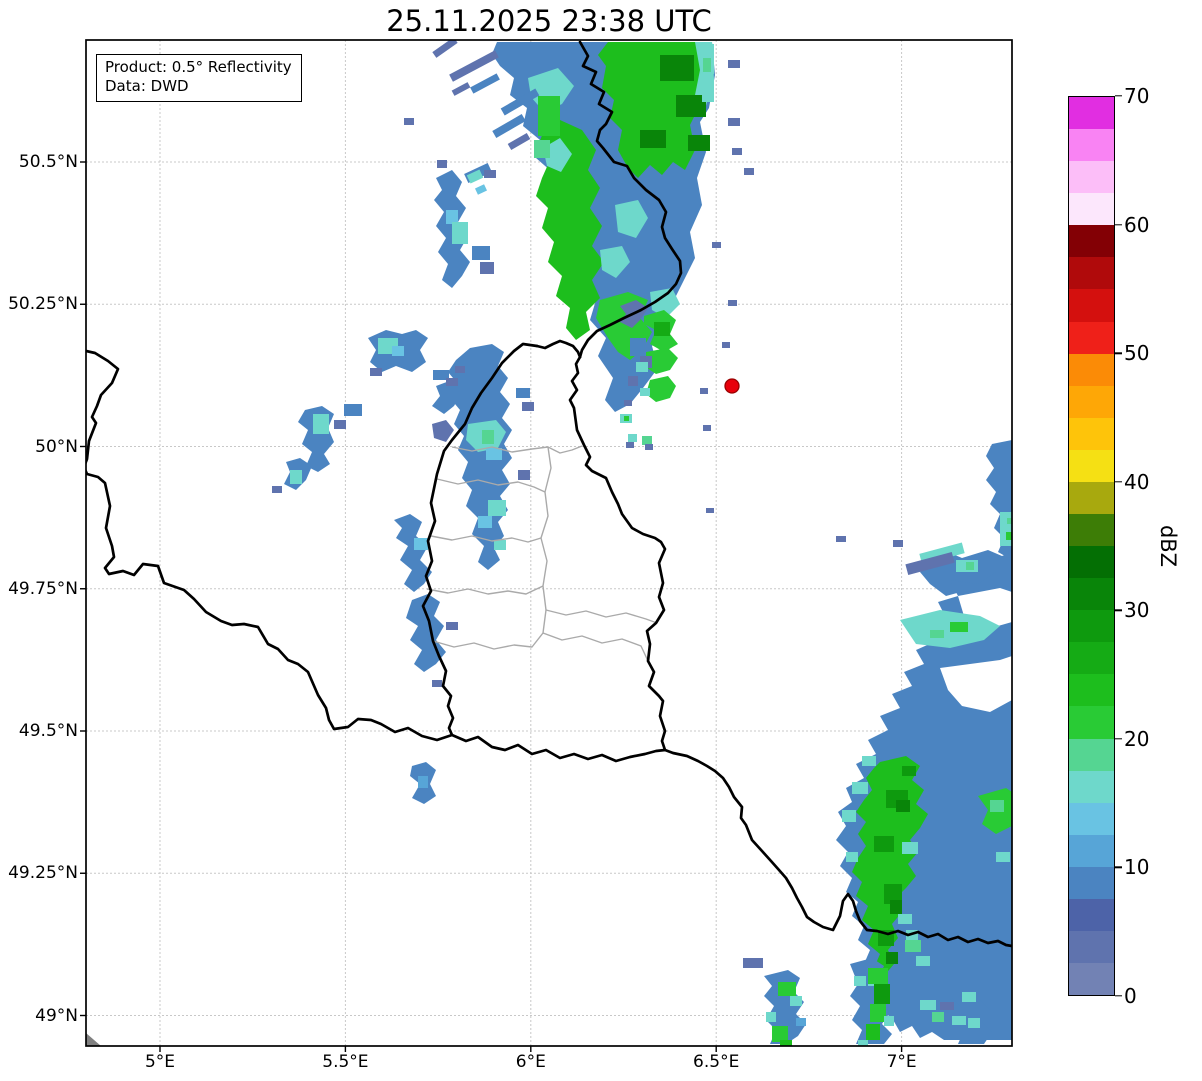 The height and width of the screenshot is (1081, 1202). Describe the element at coordinates (716, 1062) in the screenshot. I see `lon-tick-label: 6.5°E` at that location.